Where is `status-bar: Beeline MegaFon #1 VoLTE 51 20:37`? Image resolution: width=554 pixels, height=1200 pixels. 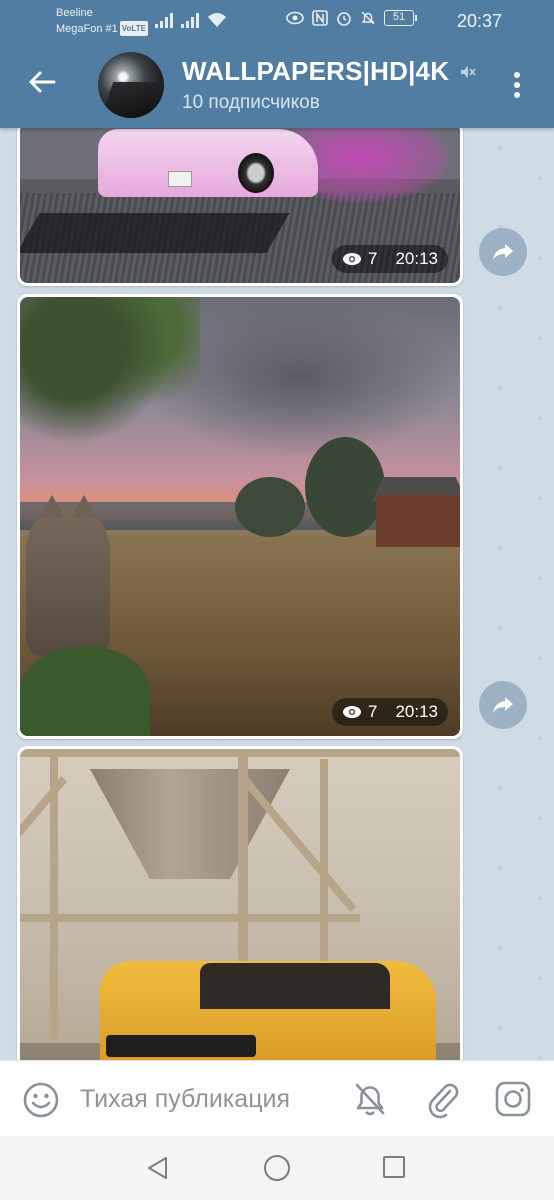 status-bar: Beeline MegaFon #1 VoLTE 51 20:37 is located at coordinates (277, 21).